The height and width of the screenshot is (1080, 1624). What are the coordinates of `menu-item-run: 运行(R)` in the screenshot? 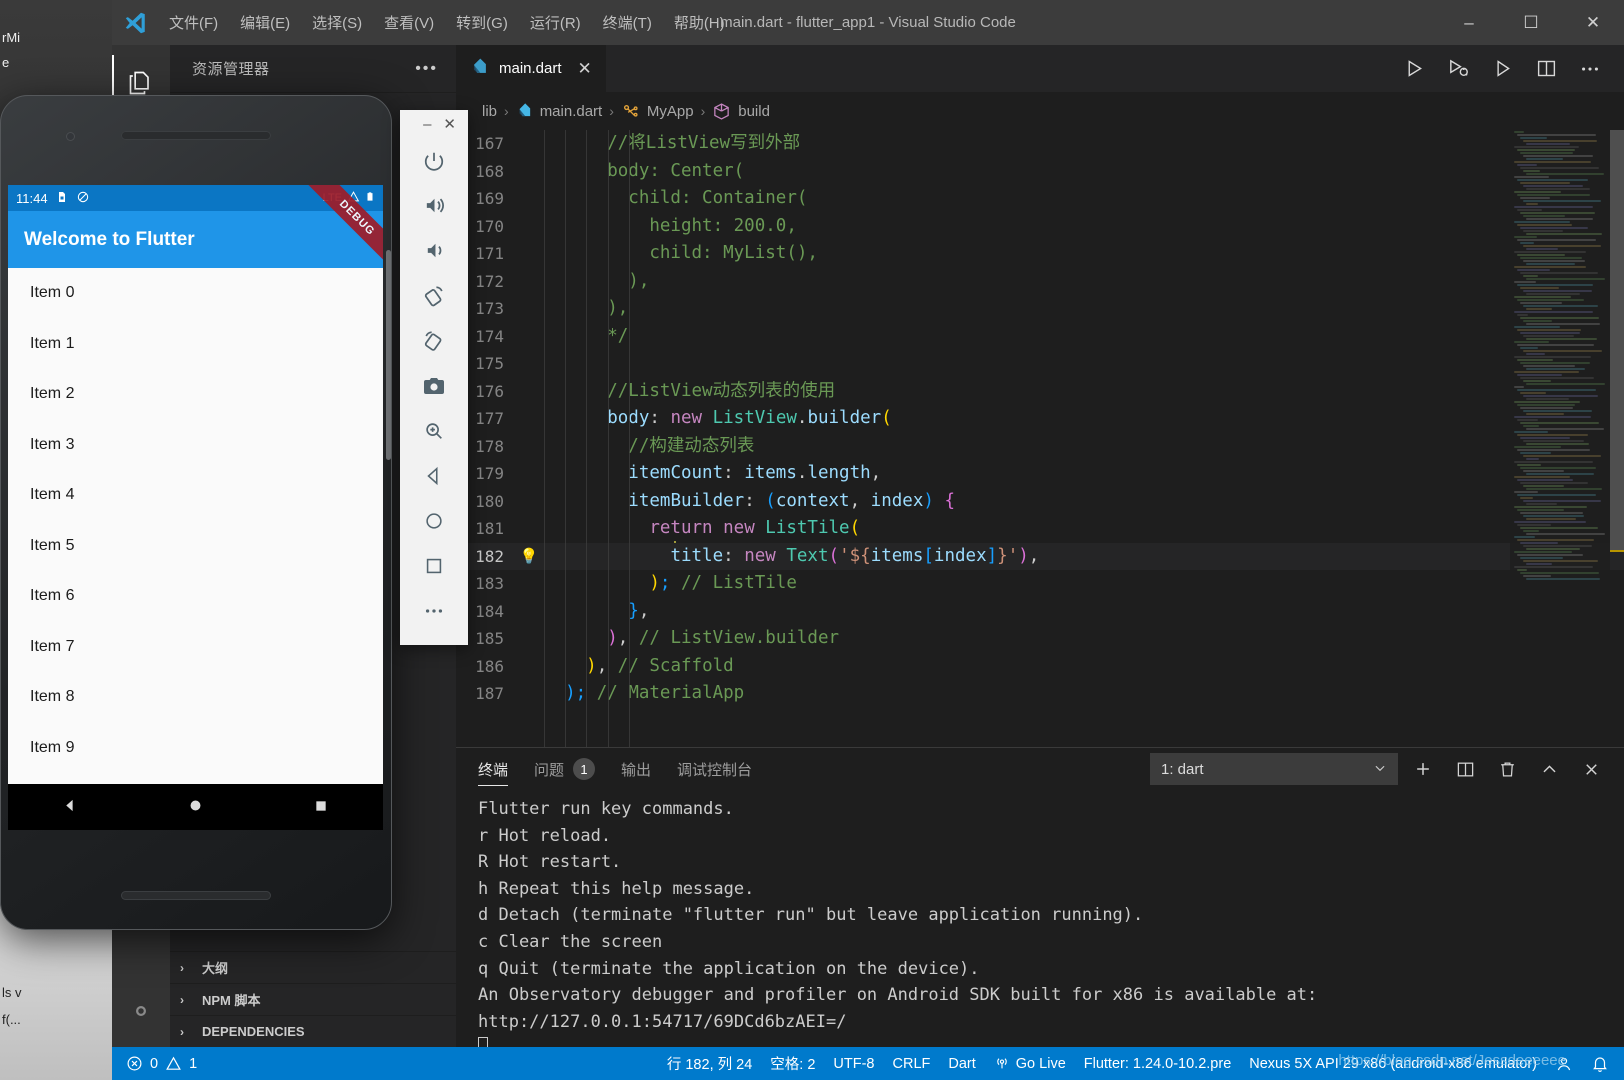 It's located at (555, 22).